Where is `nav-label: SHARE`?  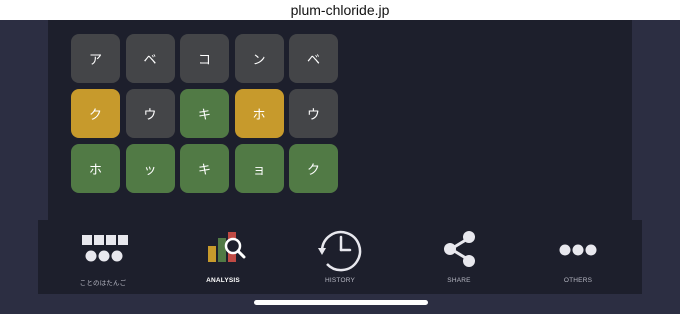
nav-label: SHARE is located at coordinates (459, 280).